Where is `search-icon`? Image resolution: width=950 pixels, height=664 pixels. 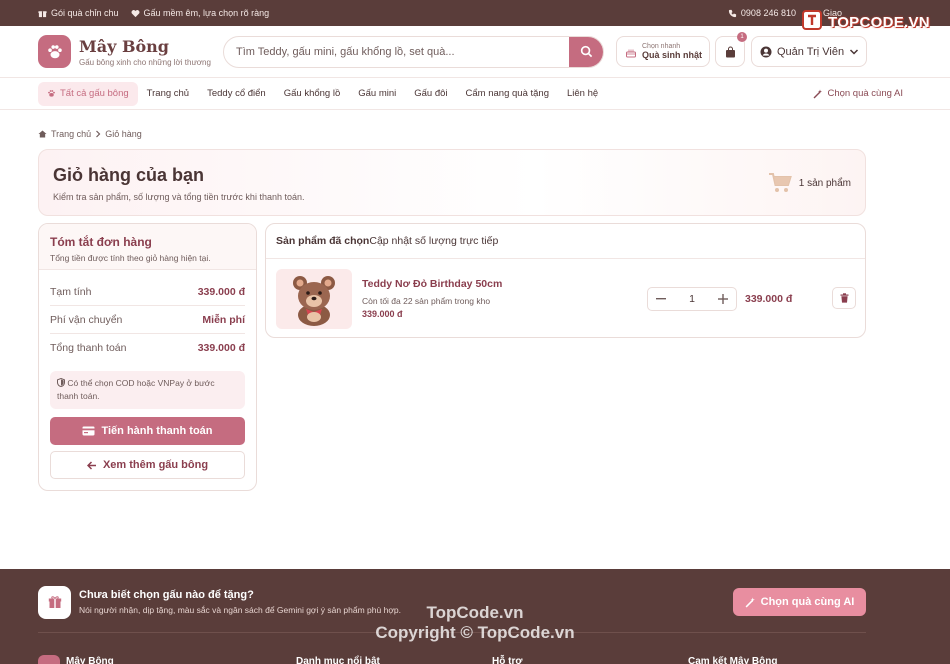
search-icon is located at coordinates (586, 51).